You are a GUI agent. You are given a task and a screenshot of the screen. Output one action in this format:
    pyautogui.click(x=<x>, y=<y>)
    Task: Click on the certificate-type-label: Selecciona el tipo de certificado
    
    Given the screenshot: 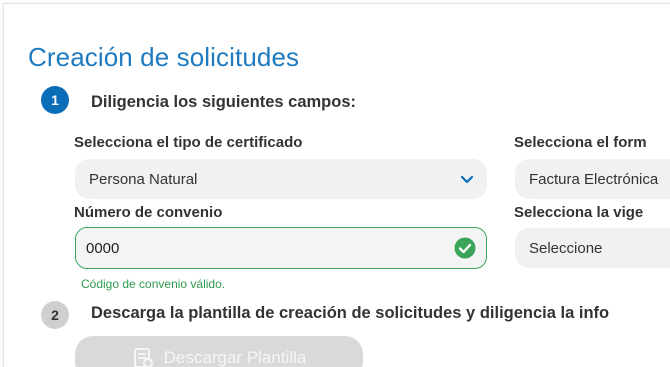 What is the action you would take?
    pyautogui.click(x=188, y=142)
    